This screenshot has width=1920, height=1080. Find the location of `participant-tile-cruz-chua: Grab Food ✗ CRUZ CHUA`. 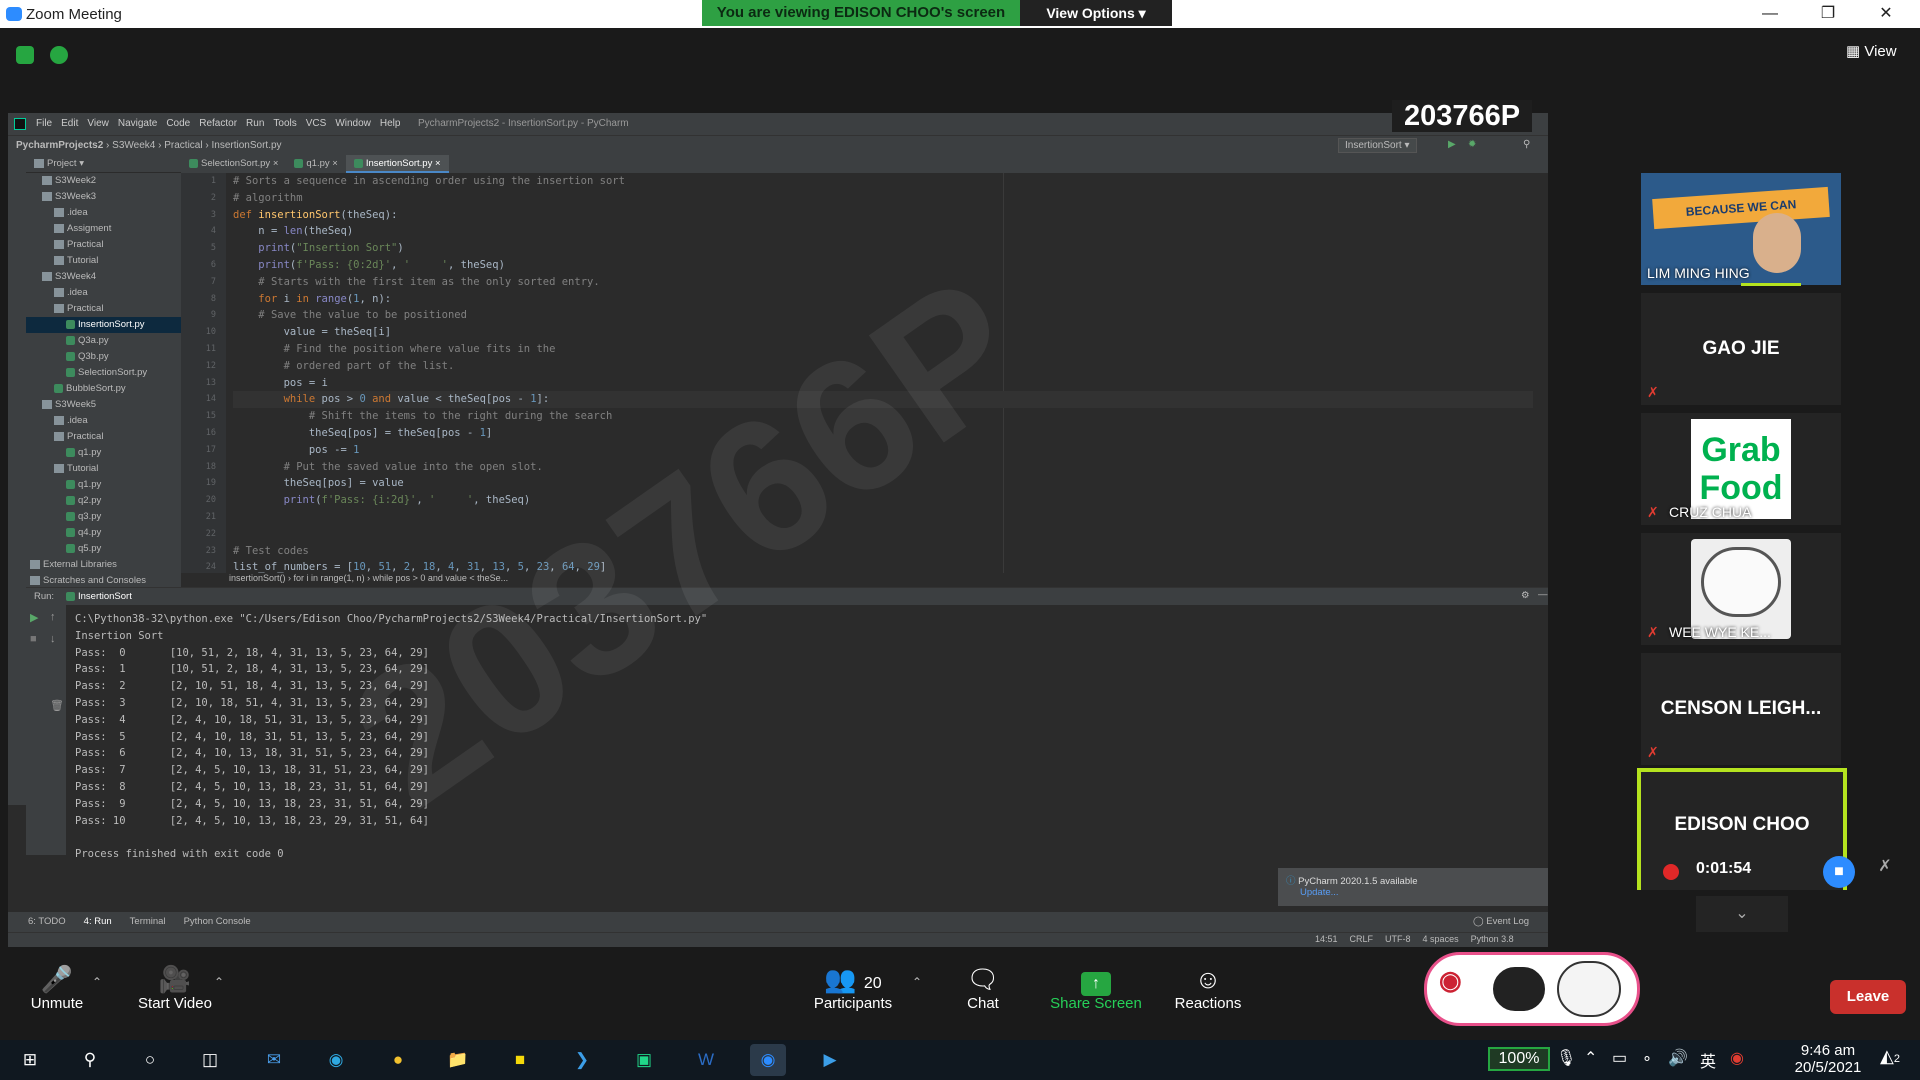

participant-tile-cruz-chua: Grab Food ✗ CRUZ CHUA is located at coordinates (1741, 469).